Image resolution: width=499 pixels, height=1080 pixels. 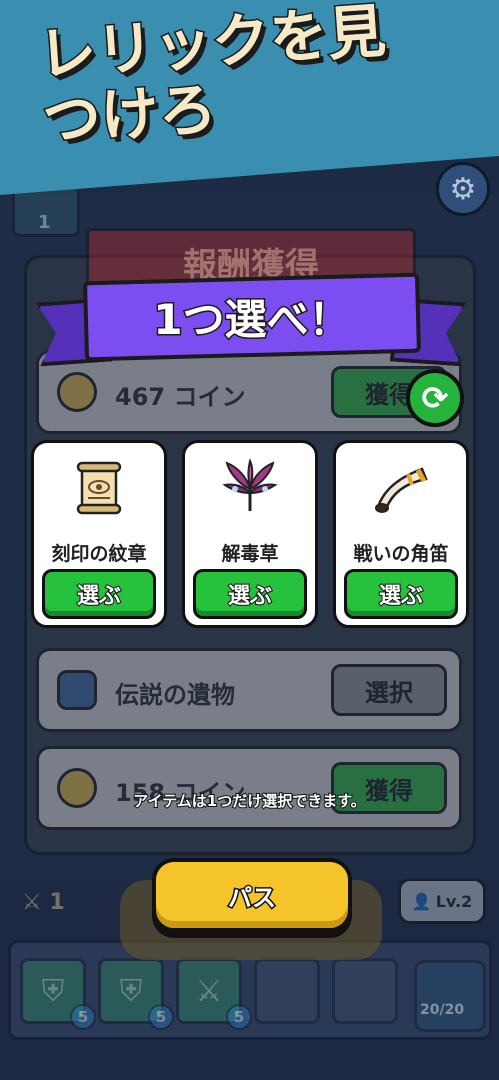 I want to click on card-name: 解毒草, so click(x=250, y=554).